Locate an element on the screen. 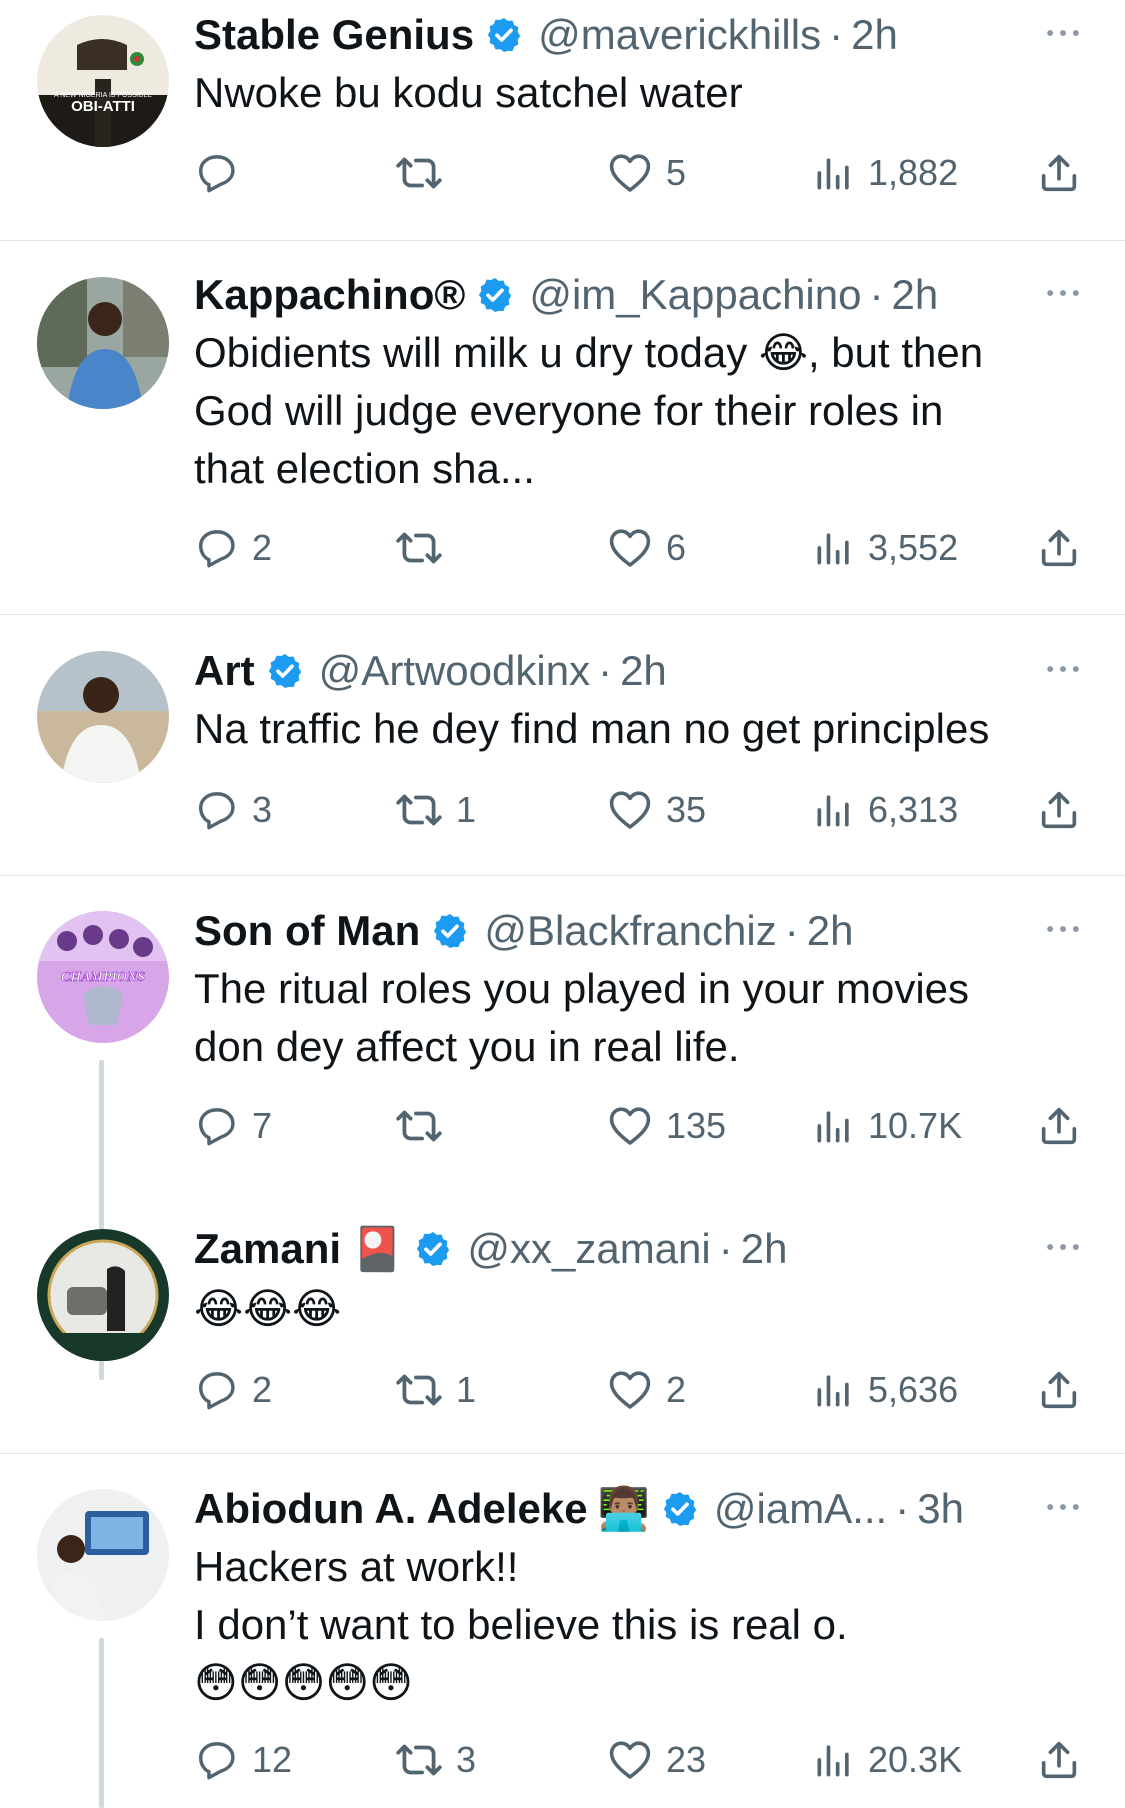 The image size is (1125, 1808). display-name: Zamani is located at coordinates (267, 1249).